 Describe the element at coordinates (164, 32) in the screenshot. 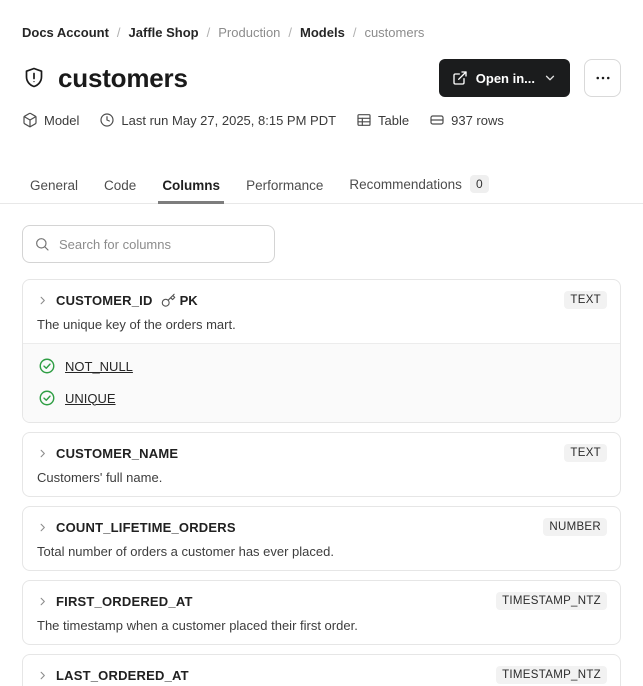

I see `breadcrumb-item-project: Jaffle Shop` at that location.